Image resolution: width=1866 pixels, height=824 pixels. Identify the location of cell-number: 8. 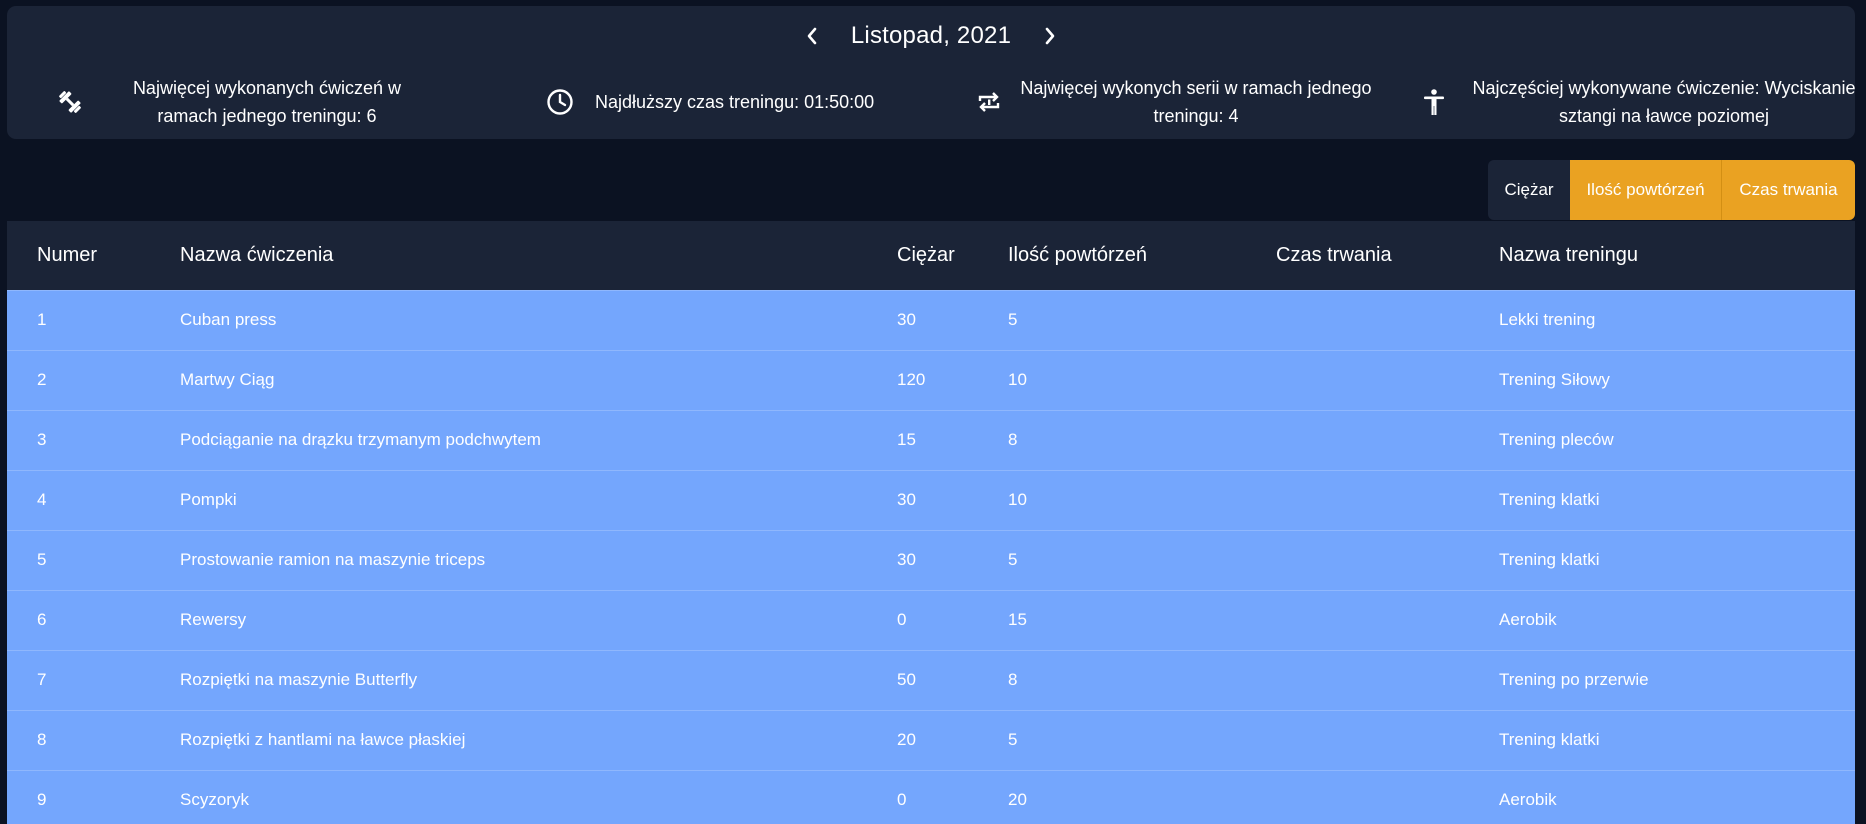
(42, 739).